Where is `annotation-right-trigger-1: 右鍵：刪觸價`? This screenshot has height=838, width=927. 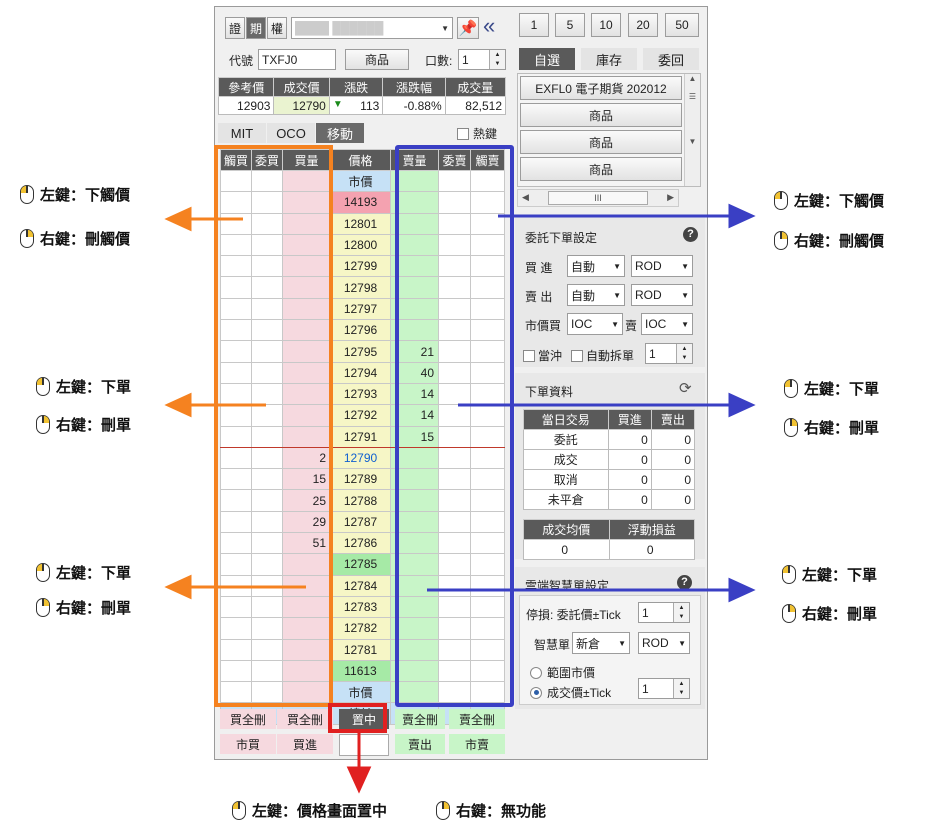
annotation-right-trigger-1: 右鍵：刪觸價 is located at coordinates (75, 238).